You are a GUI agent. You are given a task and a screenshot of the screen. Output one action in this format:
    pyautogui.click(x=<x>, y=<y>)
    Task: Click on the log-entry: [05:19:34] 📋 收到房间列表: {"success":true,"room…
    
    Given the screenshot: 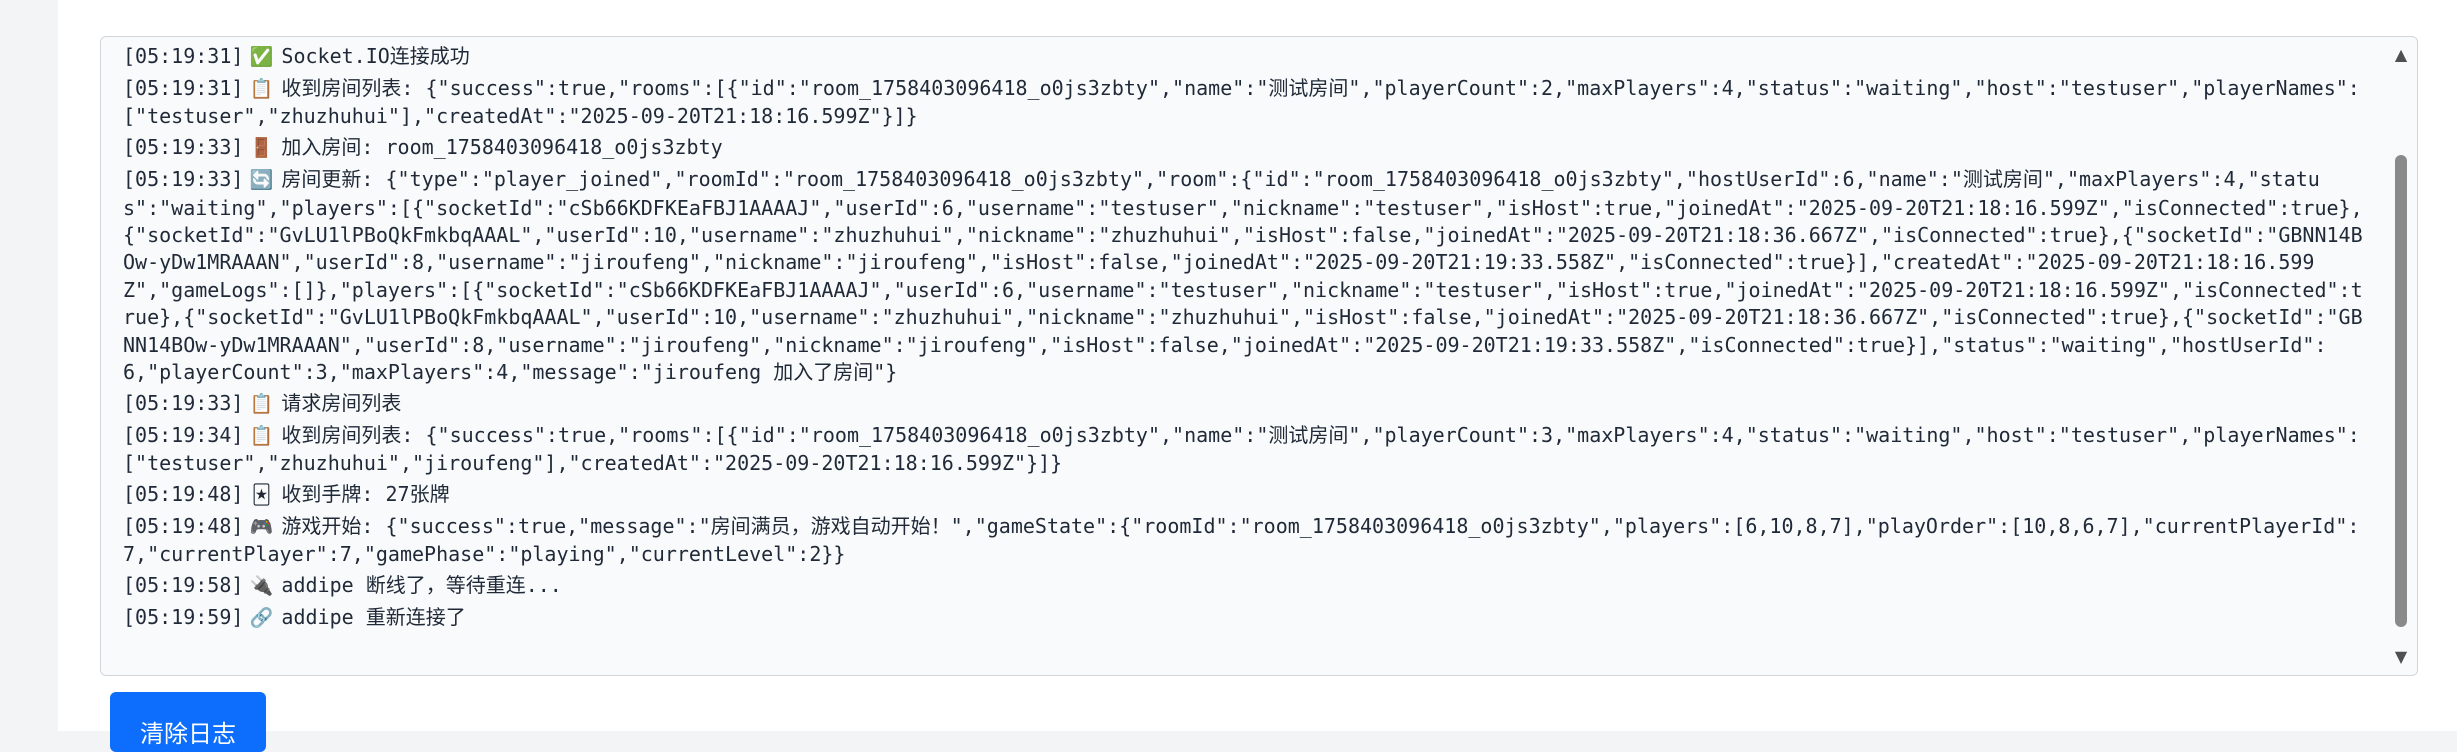 What is the action you would take?
    pyautogui.click(x=1248, y=450)
    